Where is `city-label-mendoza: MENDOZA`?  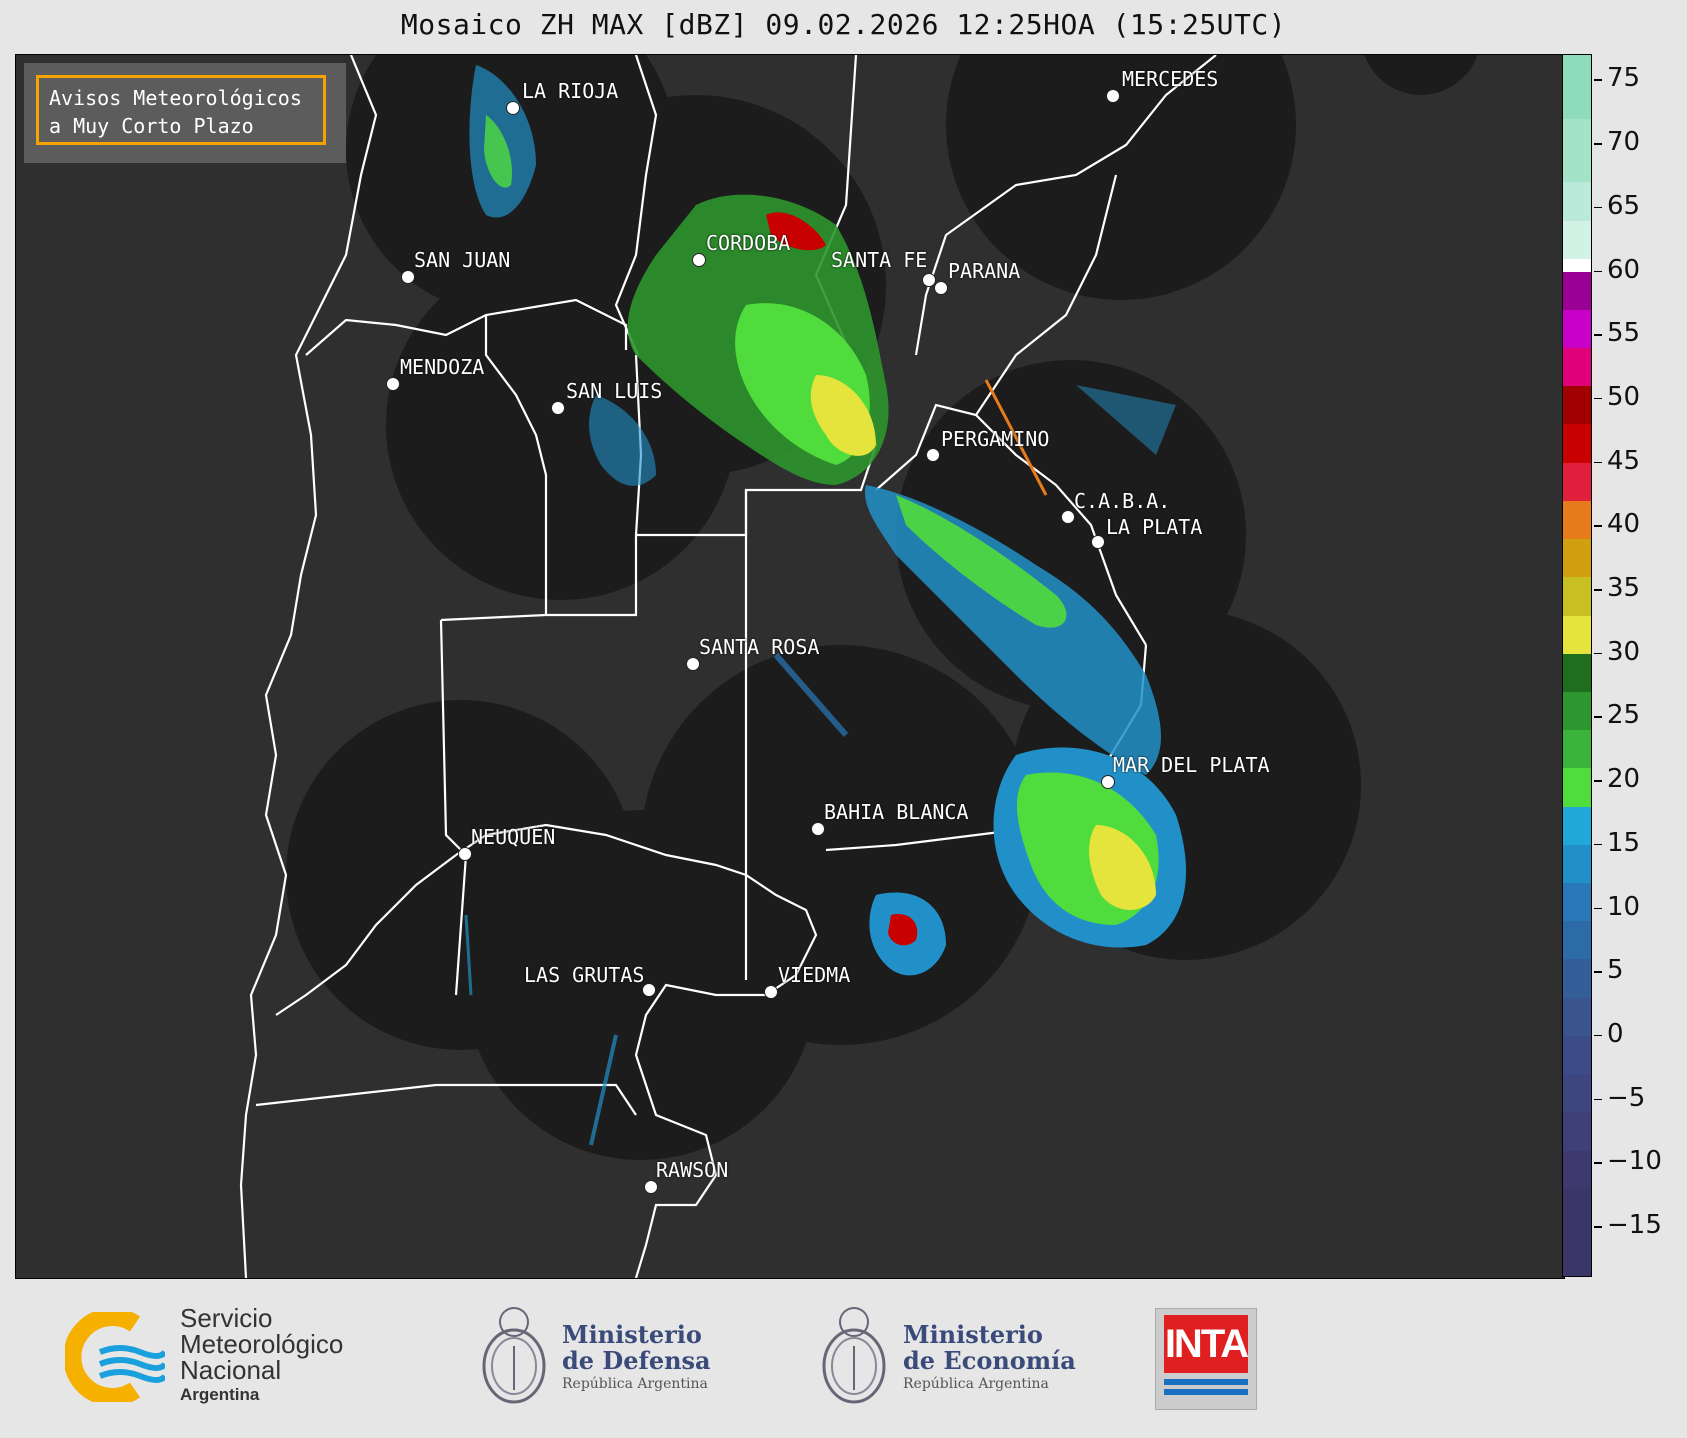 city-label-mendoza: MENDOZA is located at coordinates (442, 367).